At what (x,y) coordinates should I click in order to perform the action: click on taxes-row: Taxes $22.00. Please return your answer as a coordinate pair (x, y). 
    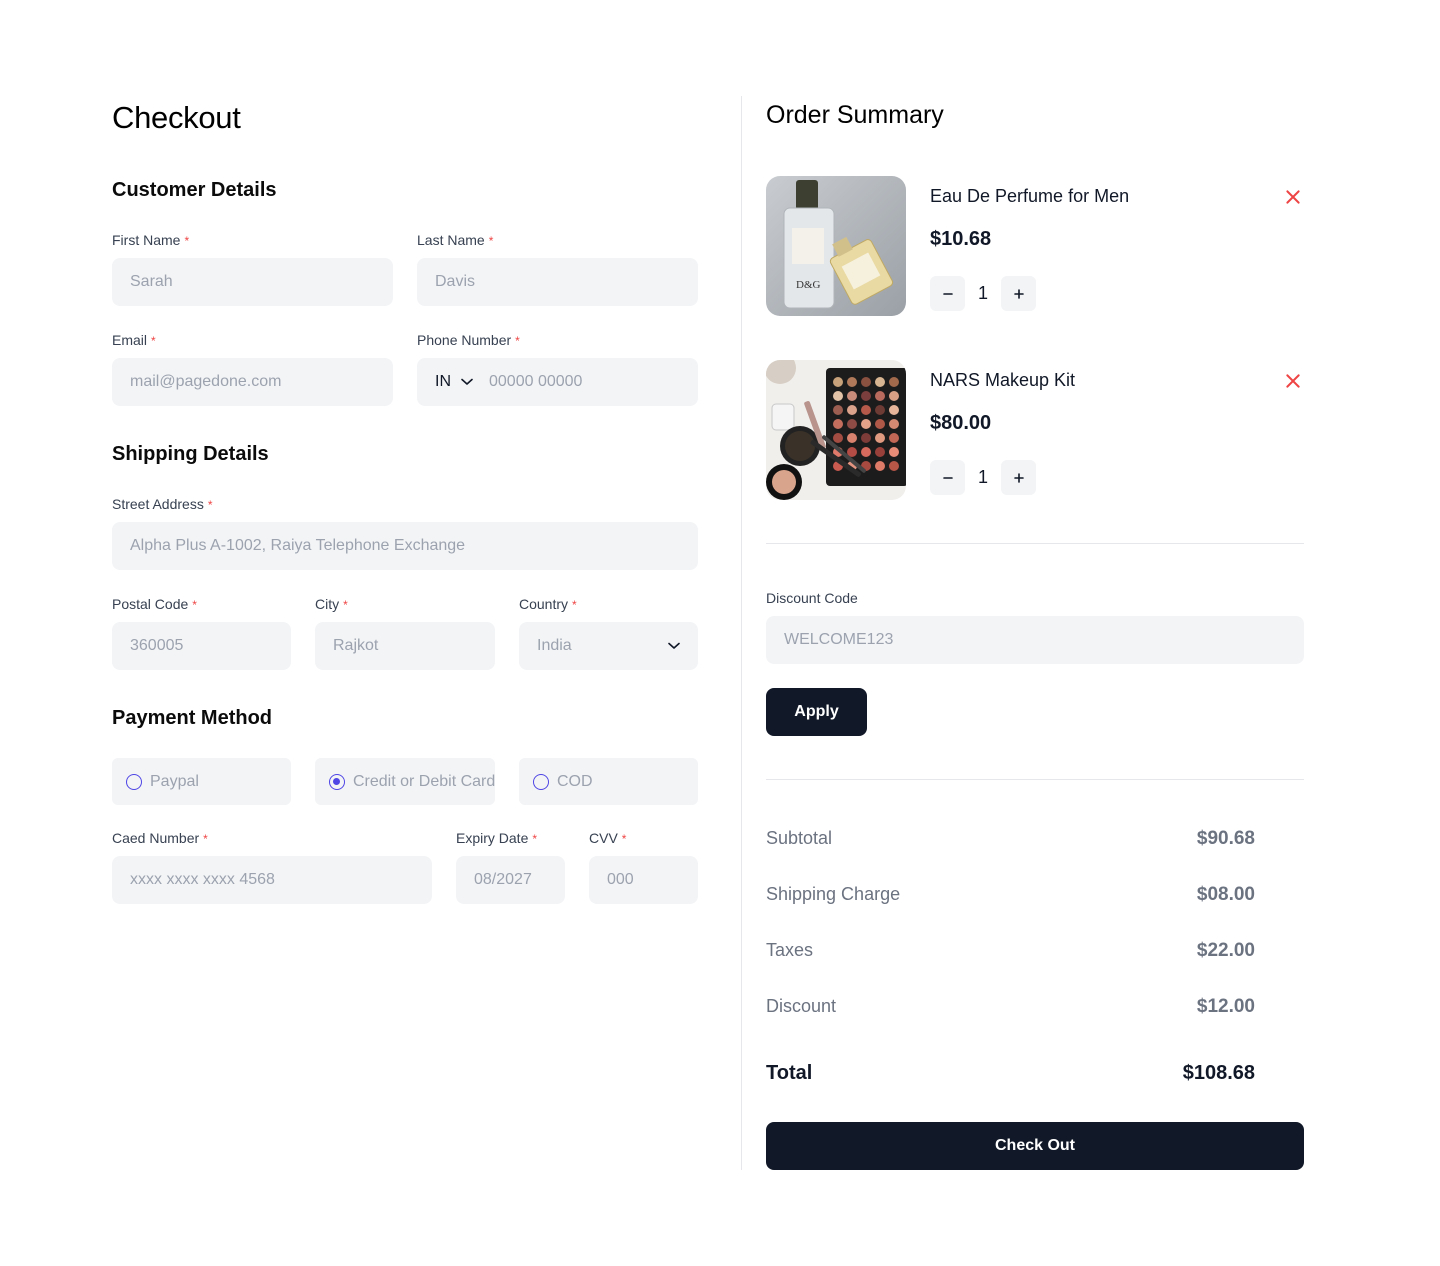
    Looking at the image, I should click on (1010, 951).